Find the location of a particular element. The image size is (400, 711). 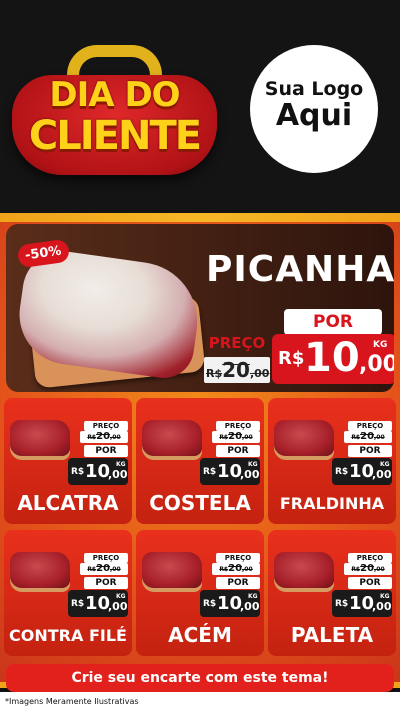

hero-price-tag: R$ 10 KG ,00 is located at coordinates (333, 359).